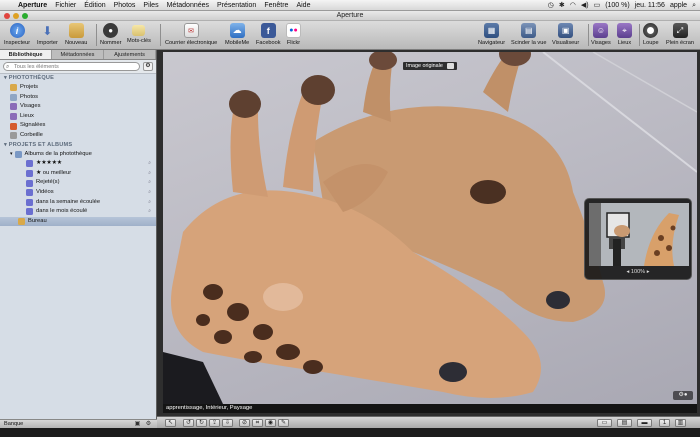  I want to click on search-input: ⌕ Tous les éléments, so click(71, 66).